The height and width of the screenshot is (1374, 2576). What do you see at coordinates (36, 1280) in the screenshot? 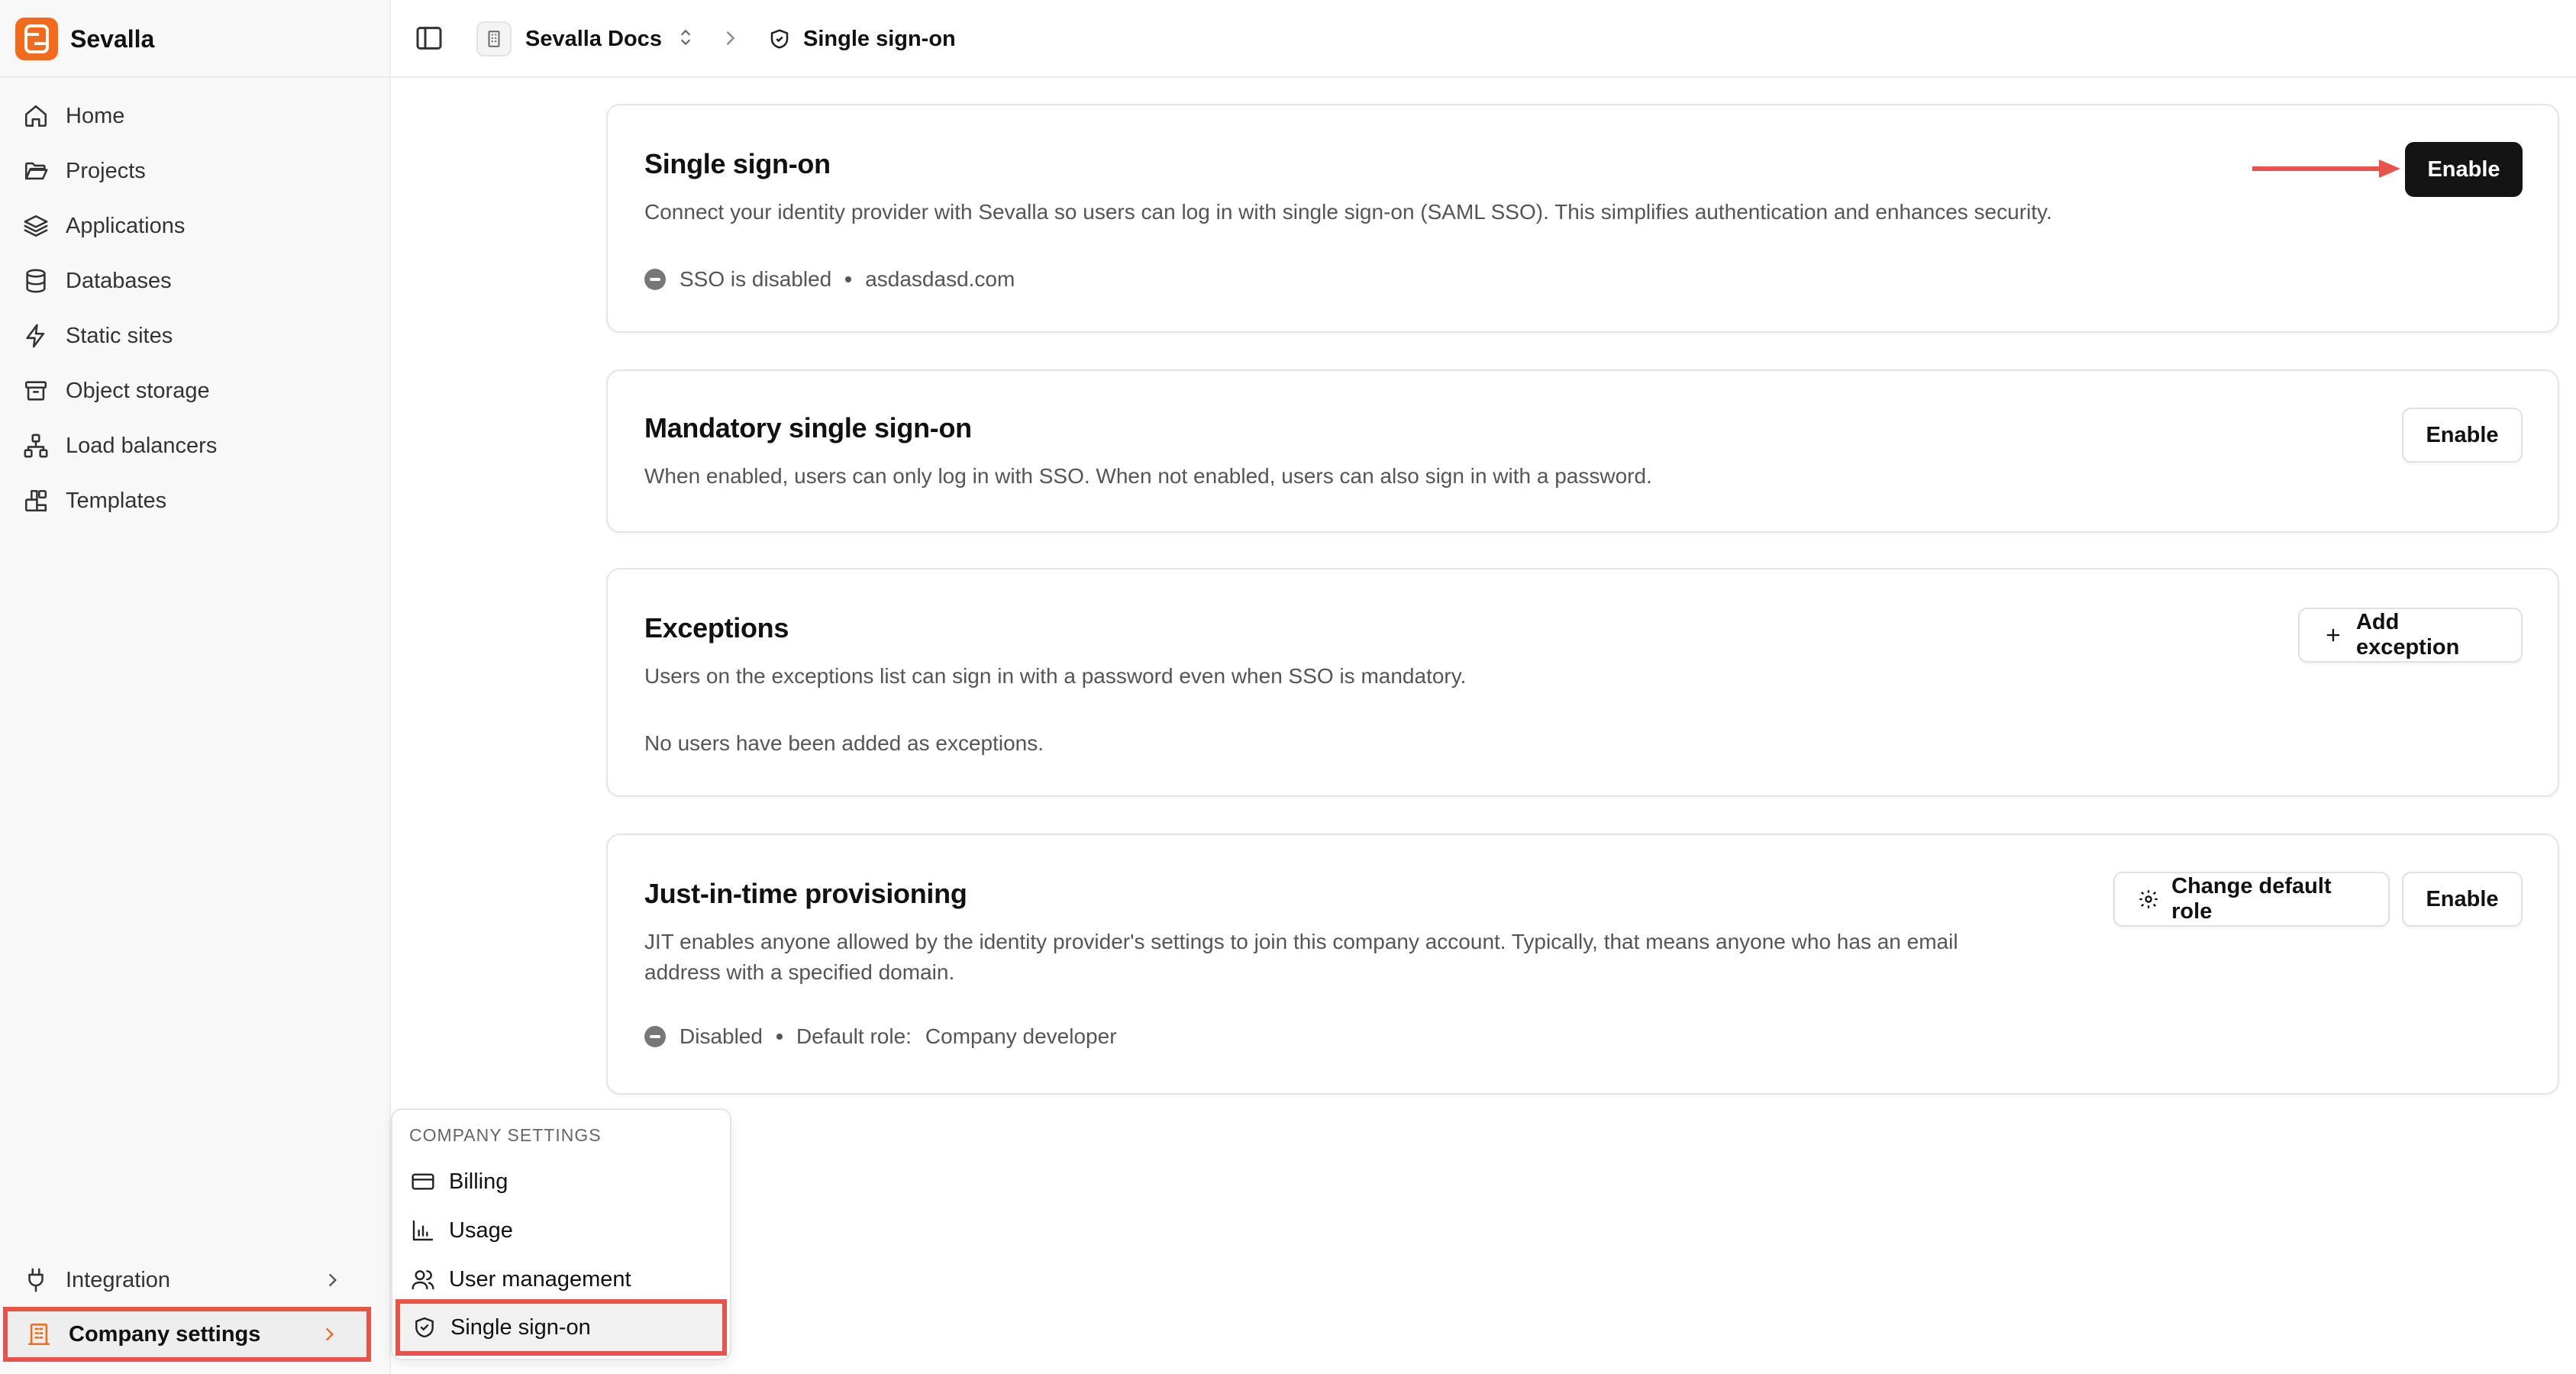
I see `plug-icon` at bounding box center [36, 1280].